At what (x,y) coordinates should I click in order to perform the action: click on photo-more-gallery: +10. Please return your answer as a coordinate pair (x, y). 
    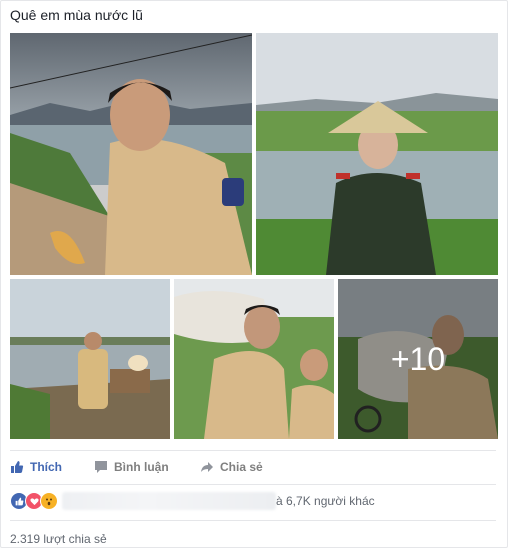
    Looking at the image, I should click on (418, 359).